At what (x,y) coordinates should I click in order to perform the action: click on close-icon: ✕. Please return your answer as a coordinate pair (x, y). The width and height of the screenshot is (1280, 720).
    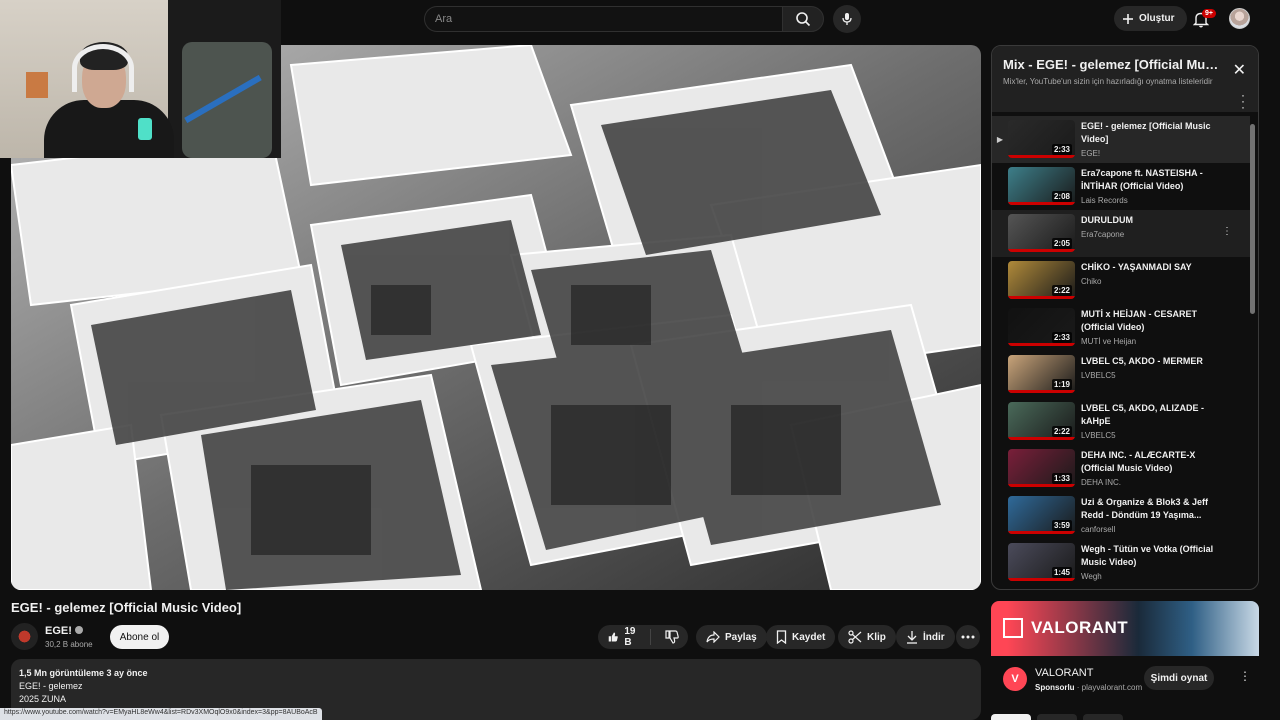
    Looking at the image, I should click on (1239, 70).